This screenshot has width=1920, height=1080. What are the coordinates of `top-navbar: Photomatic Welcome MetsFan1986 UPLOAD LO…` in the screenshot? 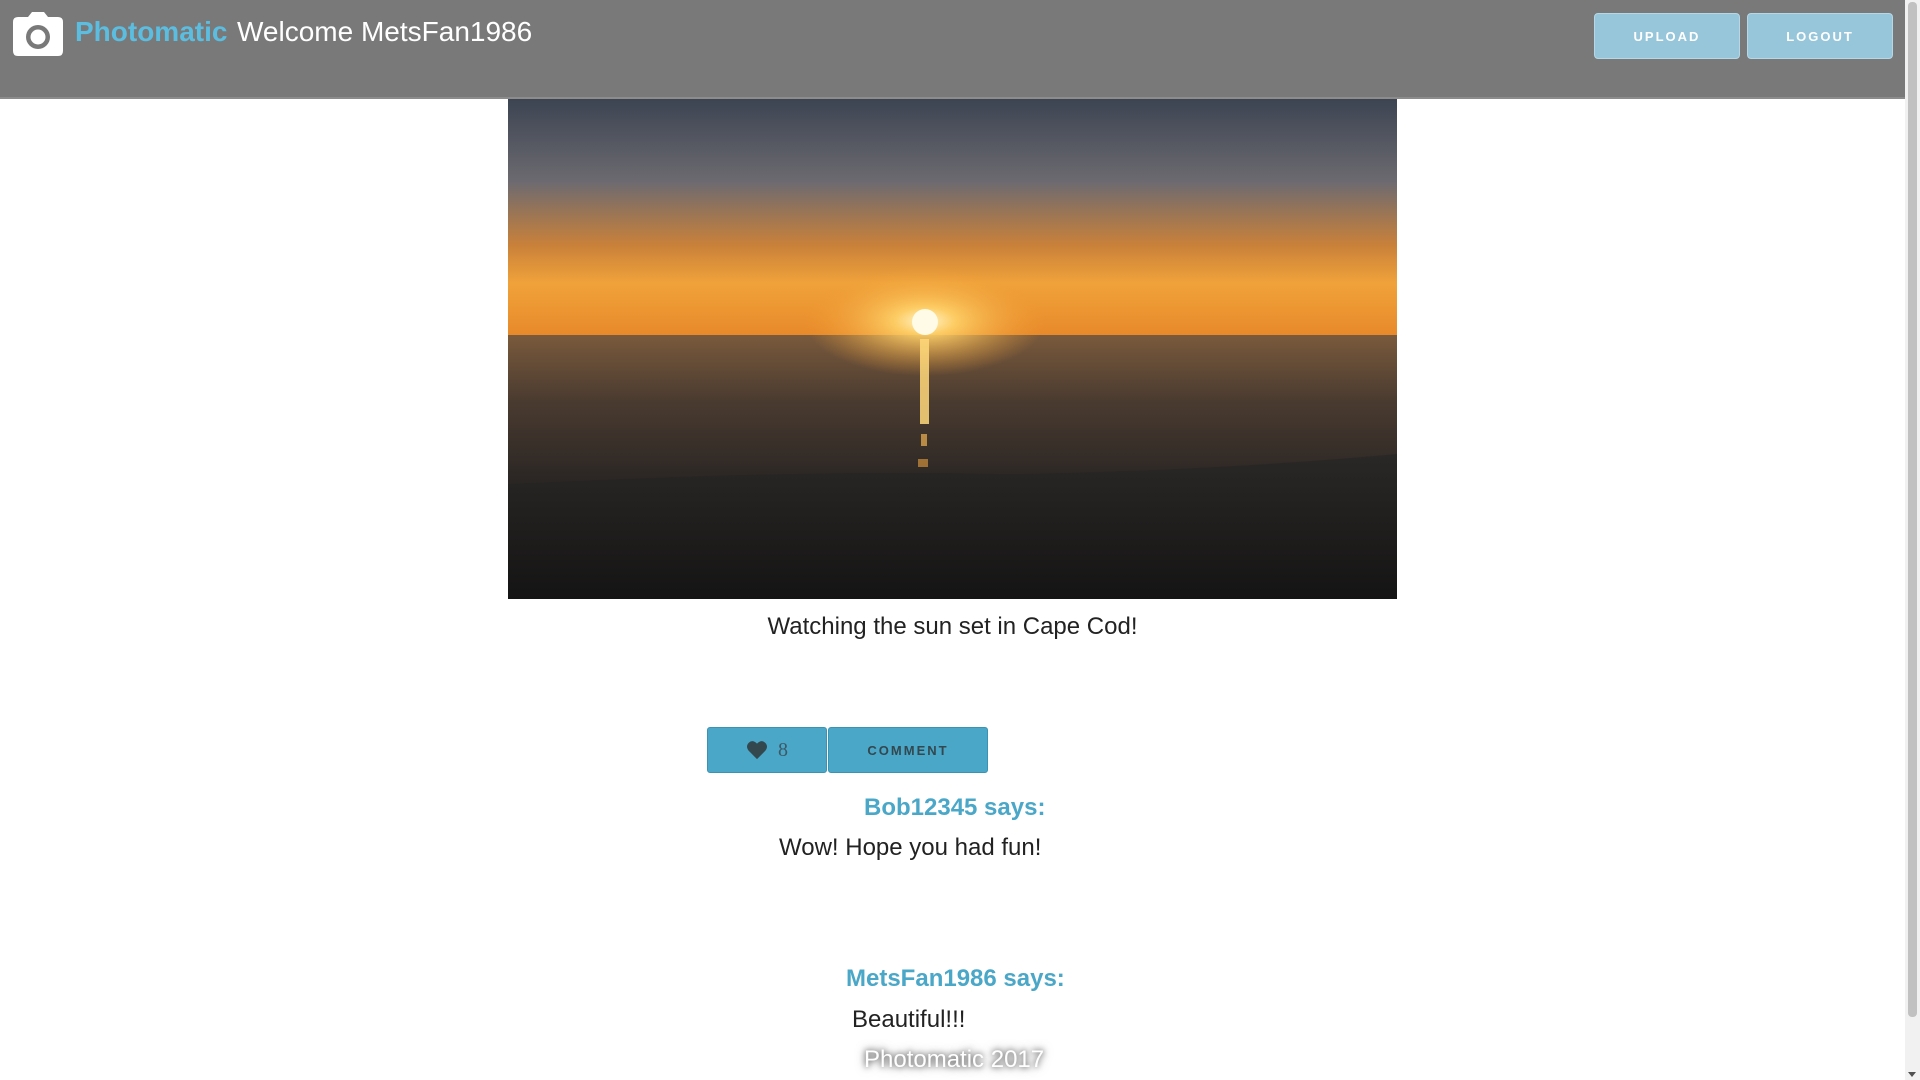 It's located at (952, 49).